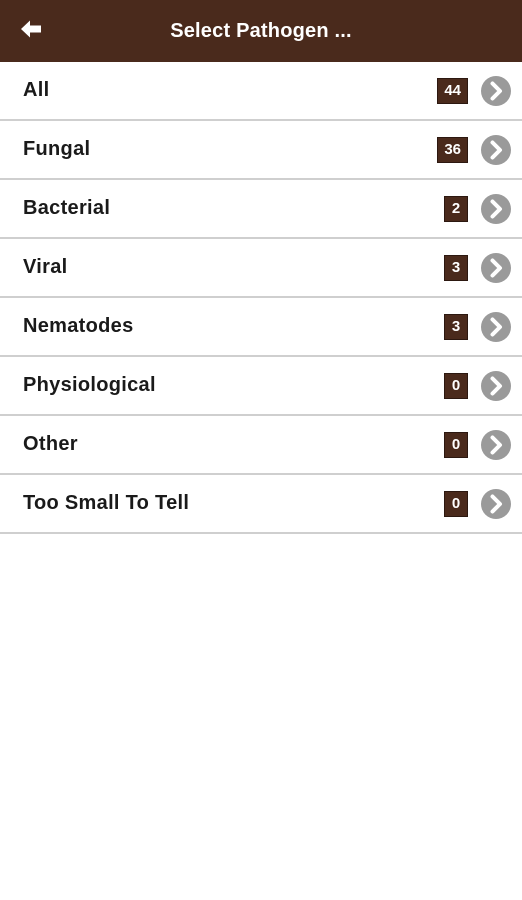 Image resolution: width=522 pixels, height=900 pixels. Describe the element at coordinates (452, 90) in the screenshot. I see `count-badge: 44` at that location.